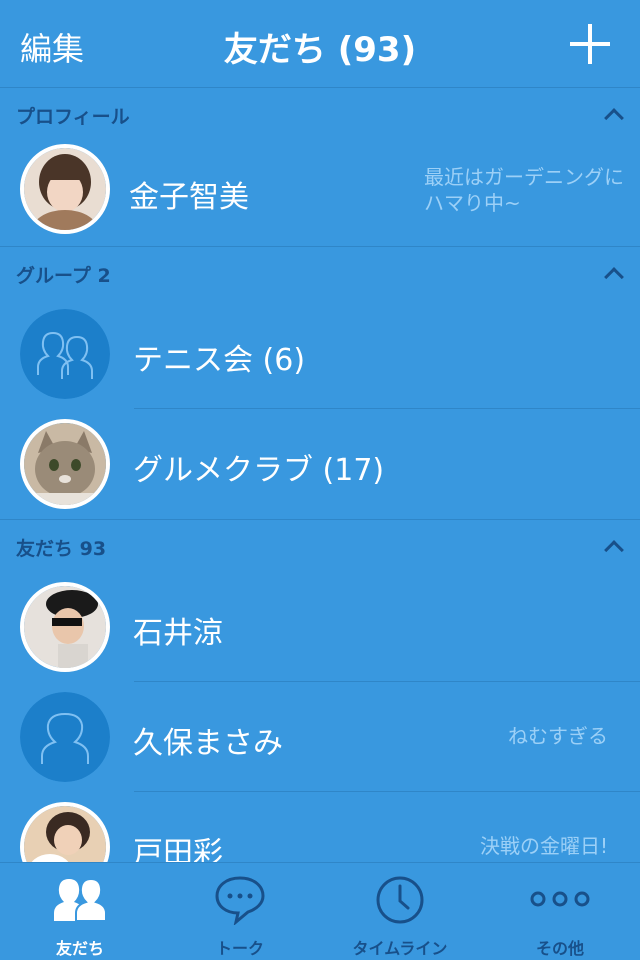 The image size is (640, 960). What do you see at coordinates (65, 354) in the screenshot?
I see `group-avatar-icon` at bounding box center [65, 354].